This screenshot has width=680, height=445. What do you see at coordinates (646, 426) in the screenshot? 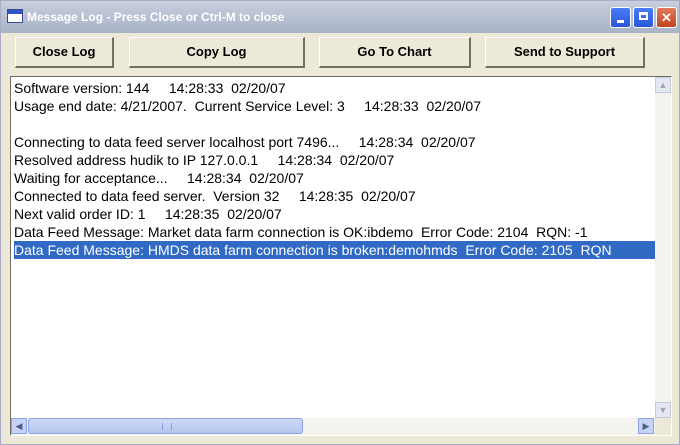
I see `scroll-right-icon: ▶` at bounding box center [646, 426].